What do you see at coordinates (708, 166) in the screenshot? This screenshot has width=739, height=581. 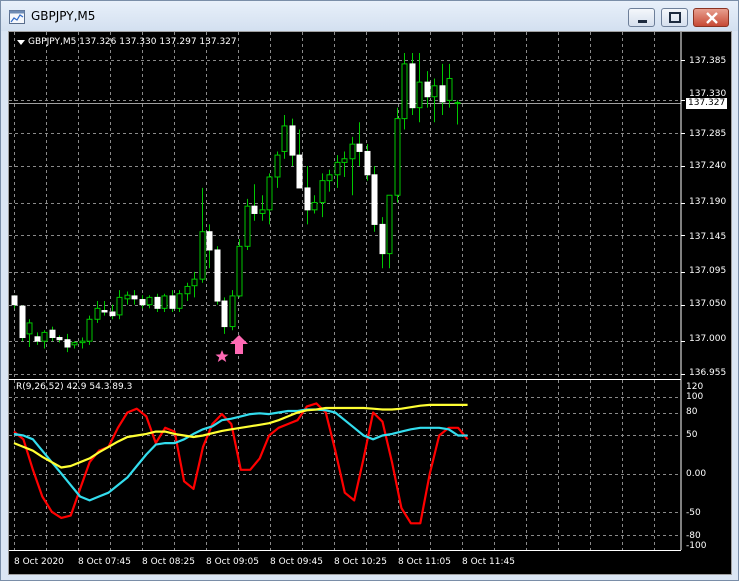 I see `price-axis-label: 137.240` at bounding box center [708, 166].